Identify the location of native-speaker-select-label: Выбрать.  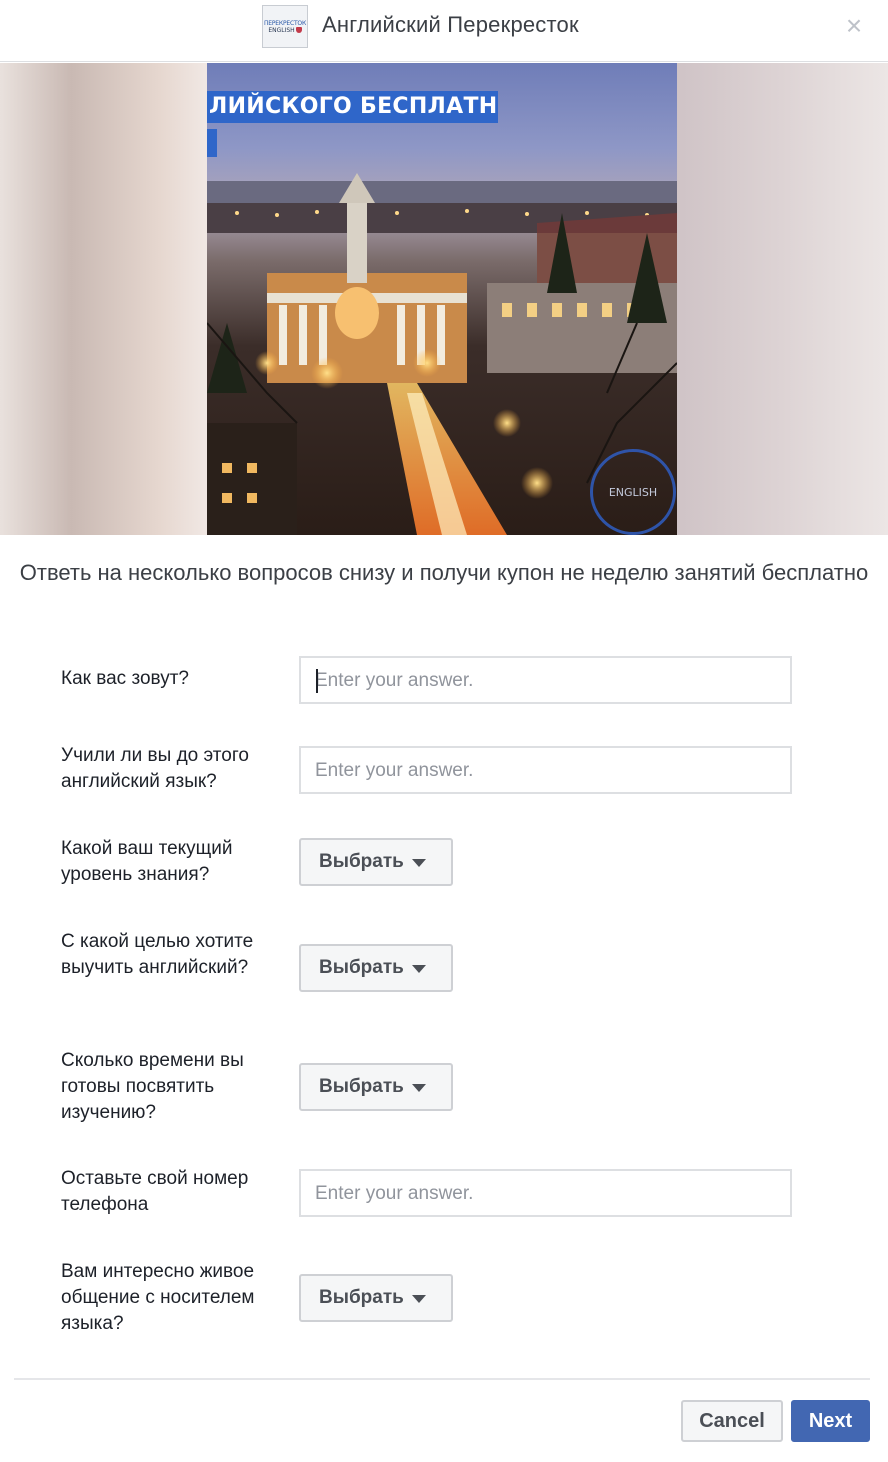
(361, 1297).